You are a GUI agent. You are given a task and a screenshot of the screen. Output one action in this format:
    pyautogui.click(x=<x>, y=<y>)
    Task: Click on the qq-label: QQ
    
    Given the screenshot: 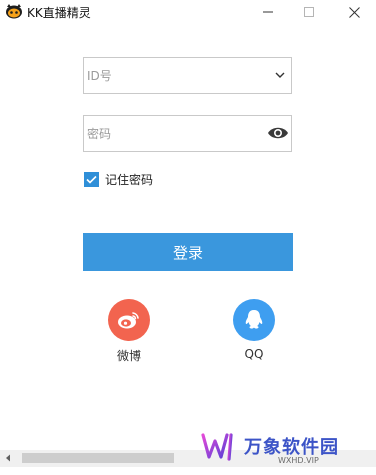 What is the action you would take?
    pyautogui.click(x=254, y=354)
    